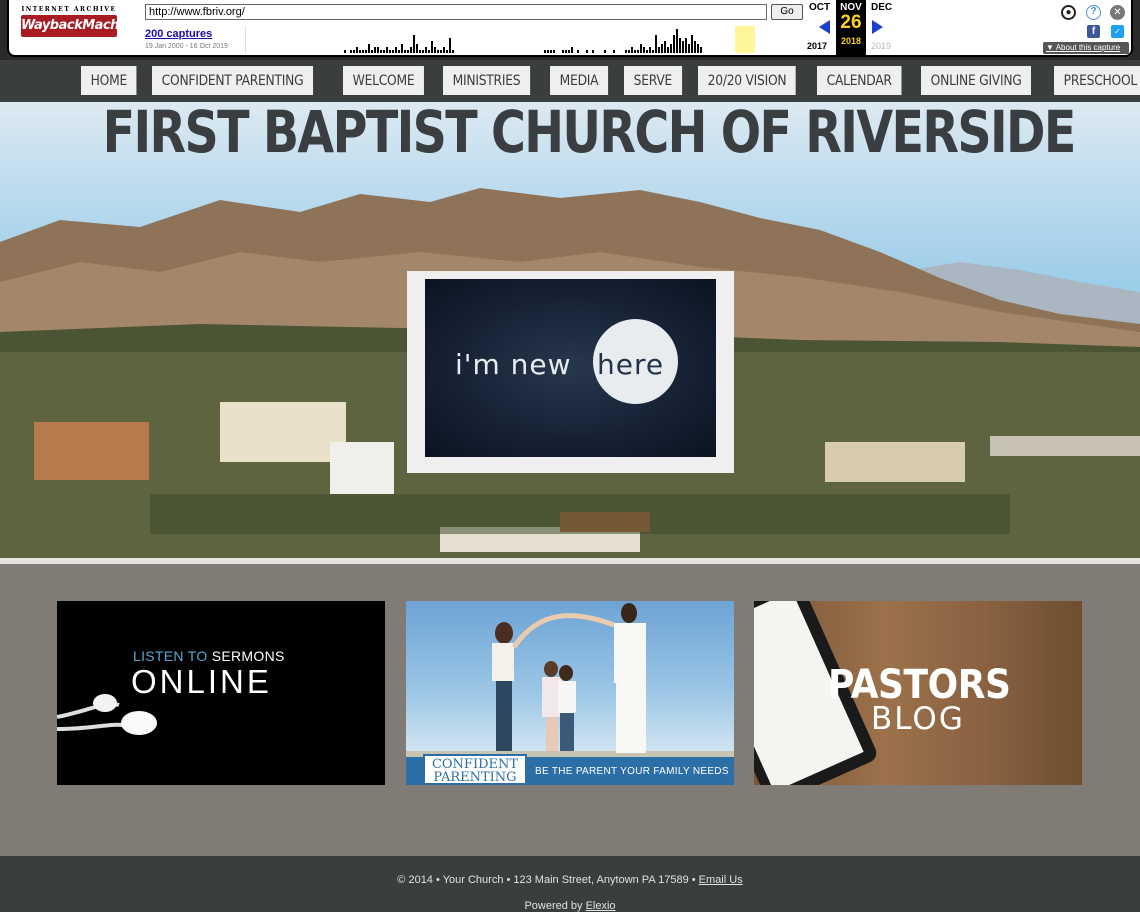 The image size is (1140, 912). What do you see at coordinates (233, 80) in the screenshot?
I see `nav-item-confident-parenting: CONFIDENT PARENTING` at bounding box center [233, 80].